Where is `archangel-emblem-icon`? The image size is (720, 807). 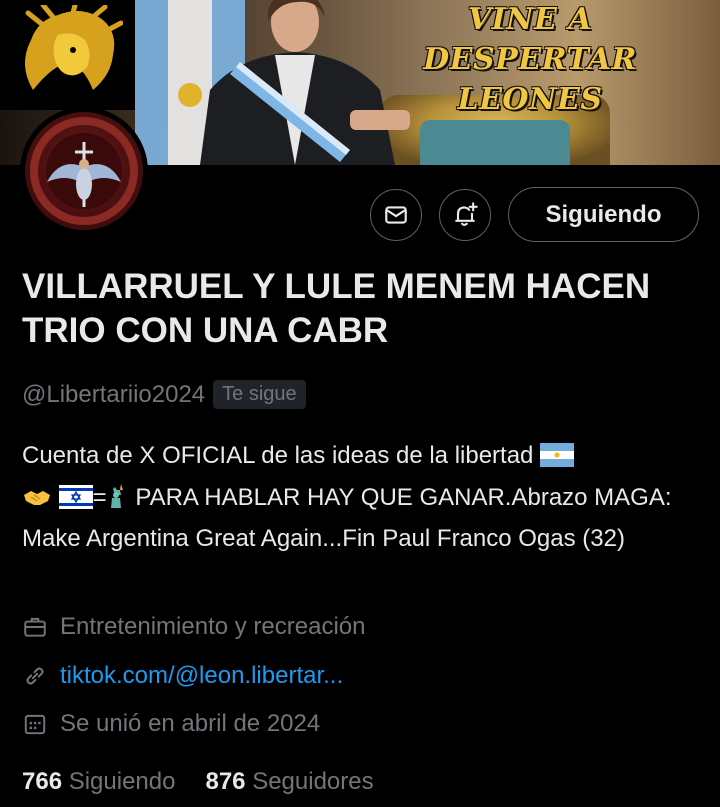
archangel-emblem-icon is located at coordinates (84, 171).